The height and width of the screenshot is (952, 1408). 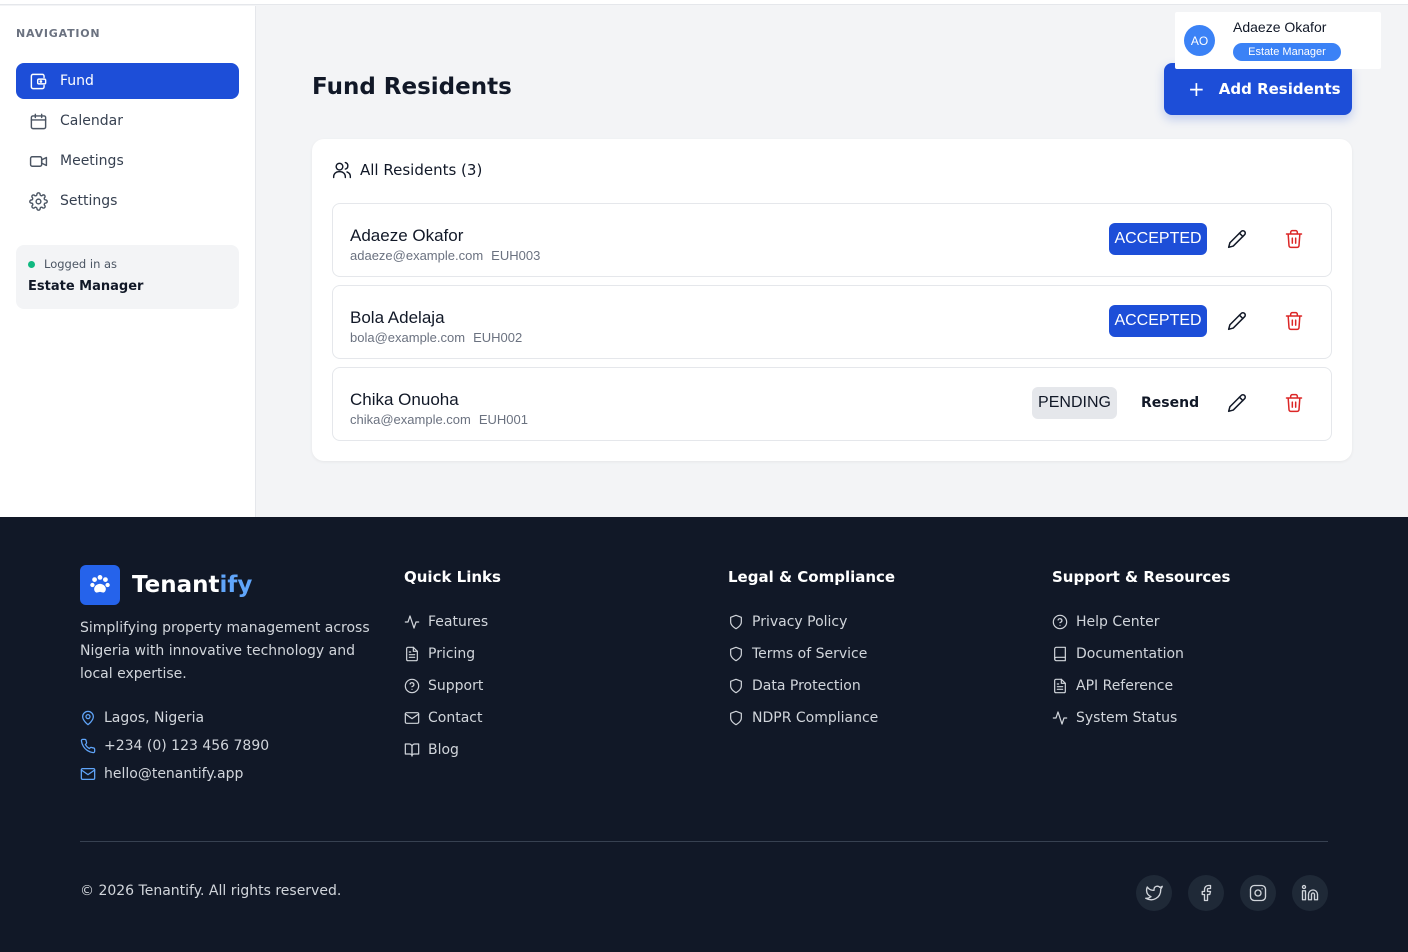 I want to click on twitter-icon, so click(x=1154, y=893).